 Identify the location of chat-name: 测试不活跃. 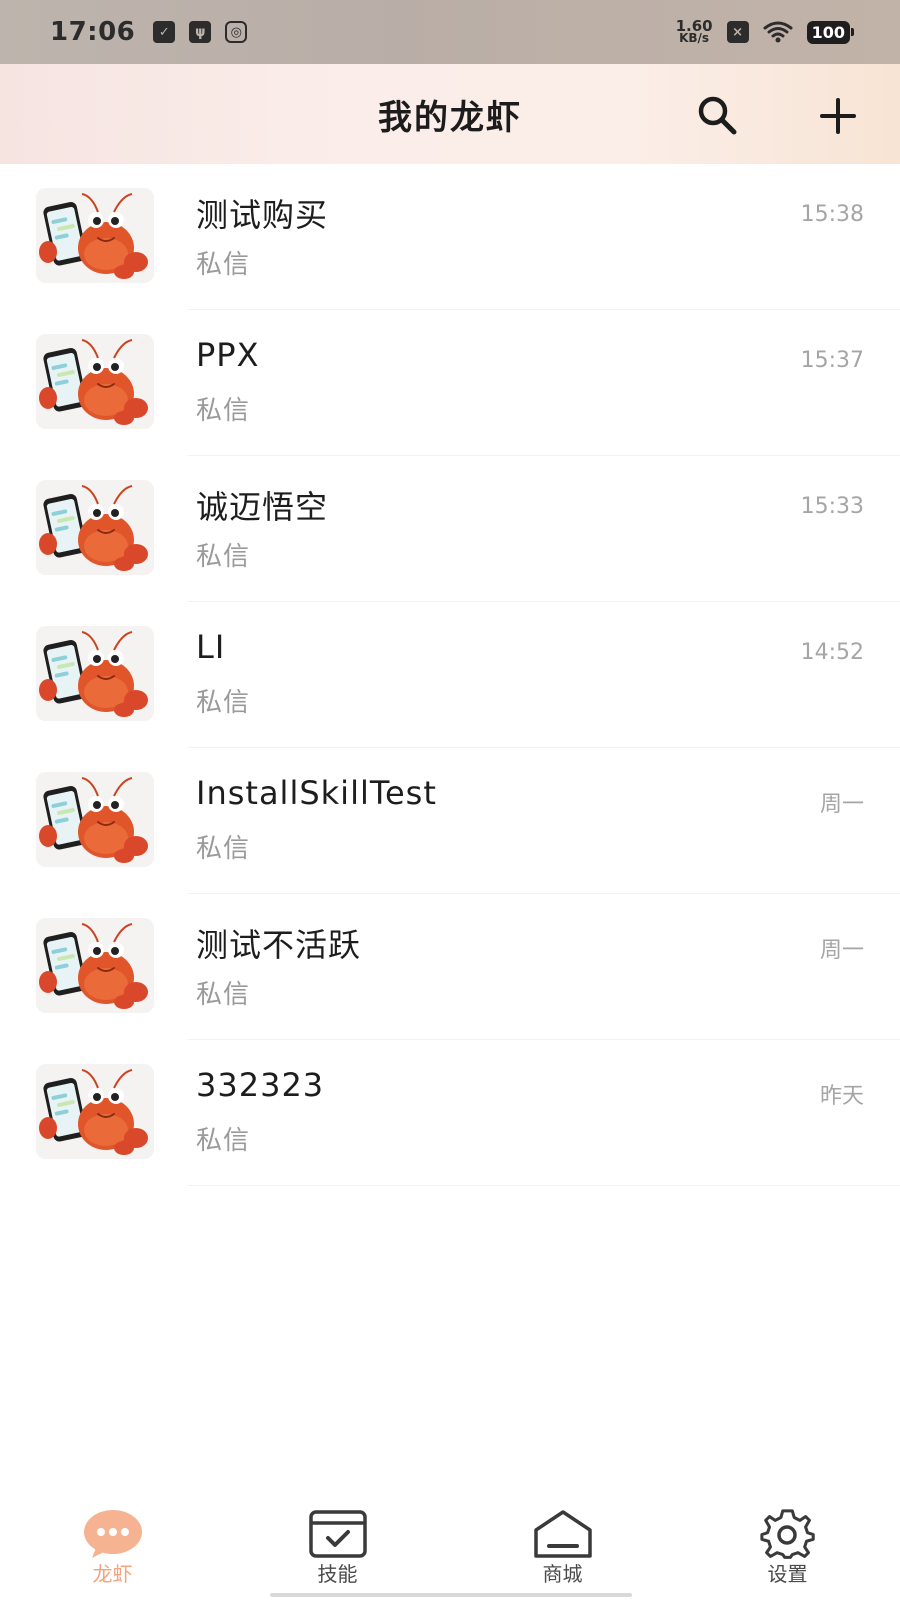
(279, 945).